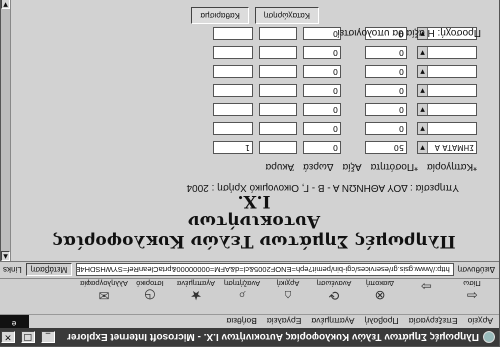 The height and width of the screenshot is (347, 500). What do you see at coordinates (480, 322) in the screenshot?
I see `menu-file: Αρχείο` at bounding box center [480, 322].